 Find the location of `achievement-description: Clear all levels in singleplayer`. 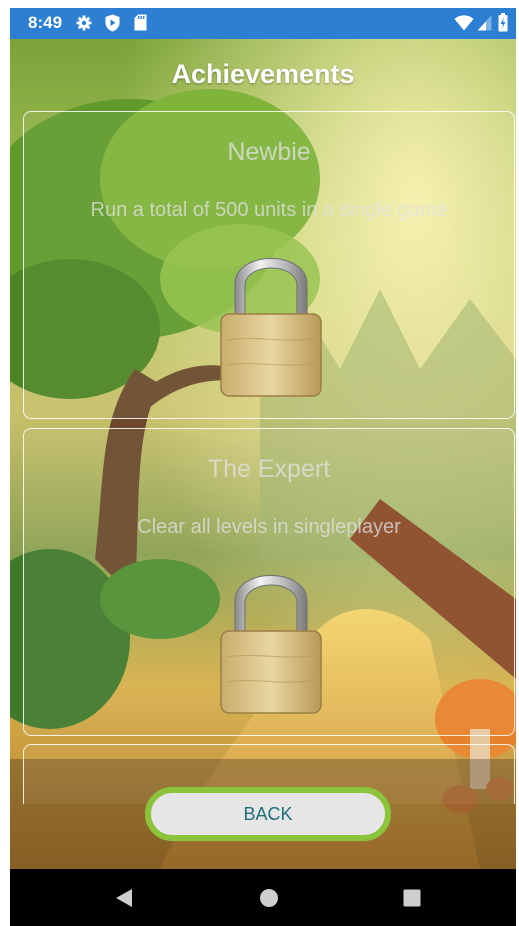

achievement-description: Clear all levels in singleplayer is located at coordinates (269, 527).